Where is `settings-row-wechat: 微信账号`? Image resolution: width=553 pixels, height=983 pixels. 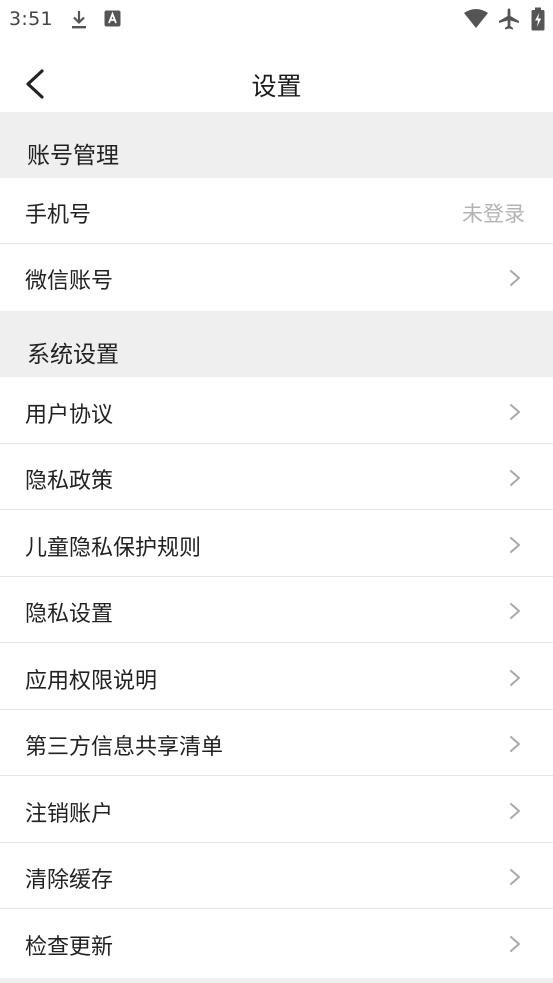 settings-row-wechat: 微信账号 is located at coordinates (276, 277).